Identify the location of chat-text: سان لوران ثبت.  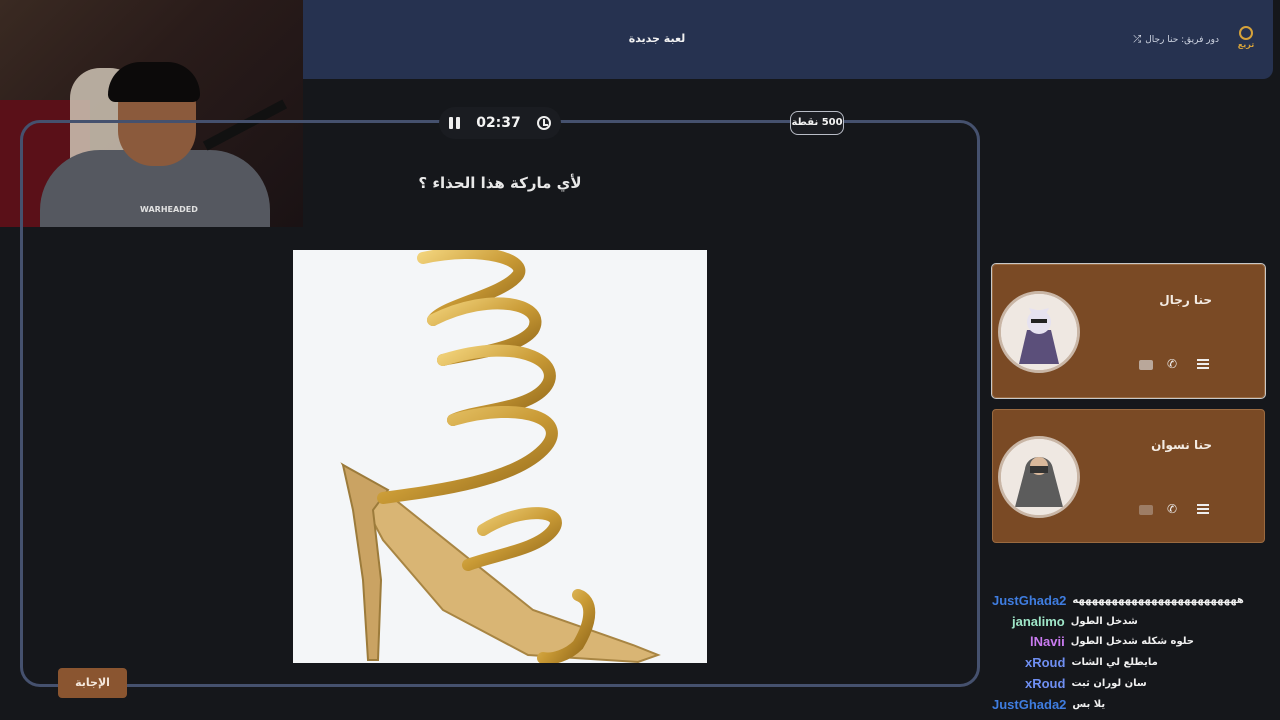
(1109, 684).